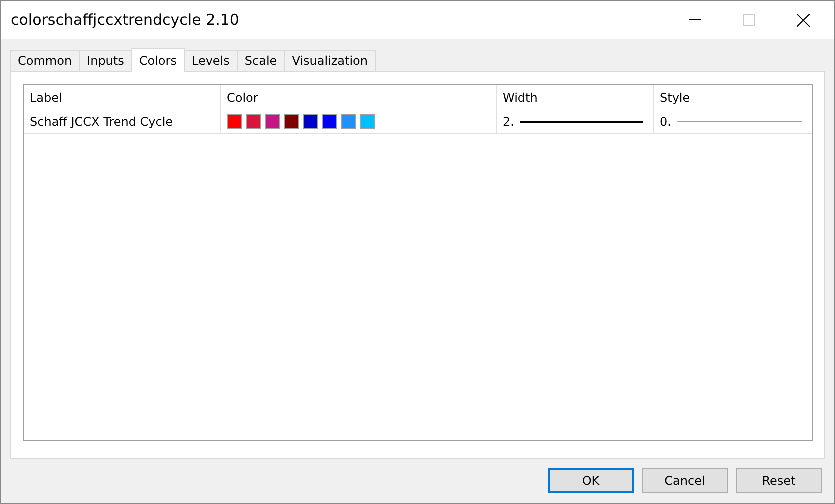 This screenshot has height=504, width=835. Describe the element at coordinates (46, 97) in the screenshot. I see `column-header: Label` at that location.